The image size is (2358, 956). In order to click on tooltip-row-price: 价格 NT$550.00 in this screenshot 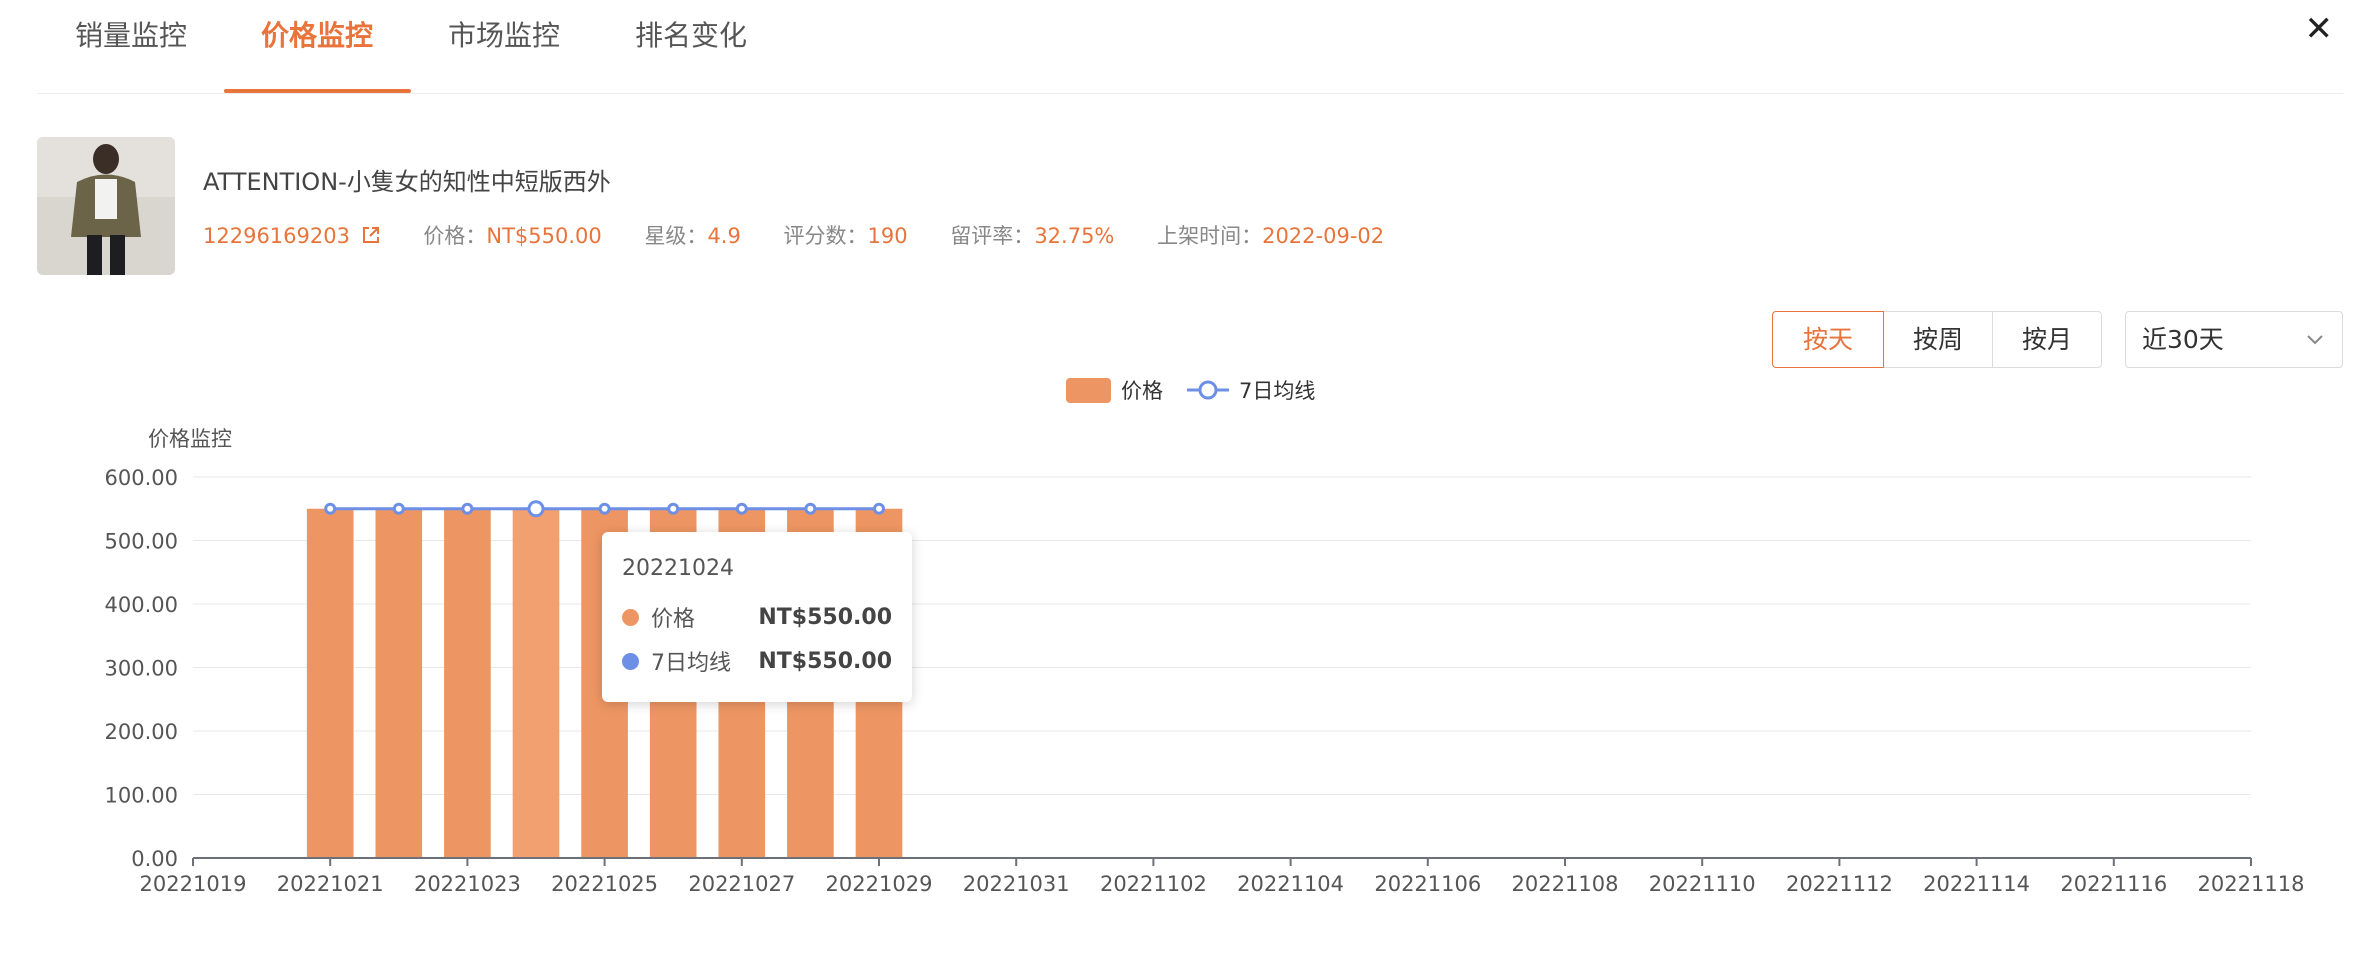, I will do `click(757, 617)`.